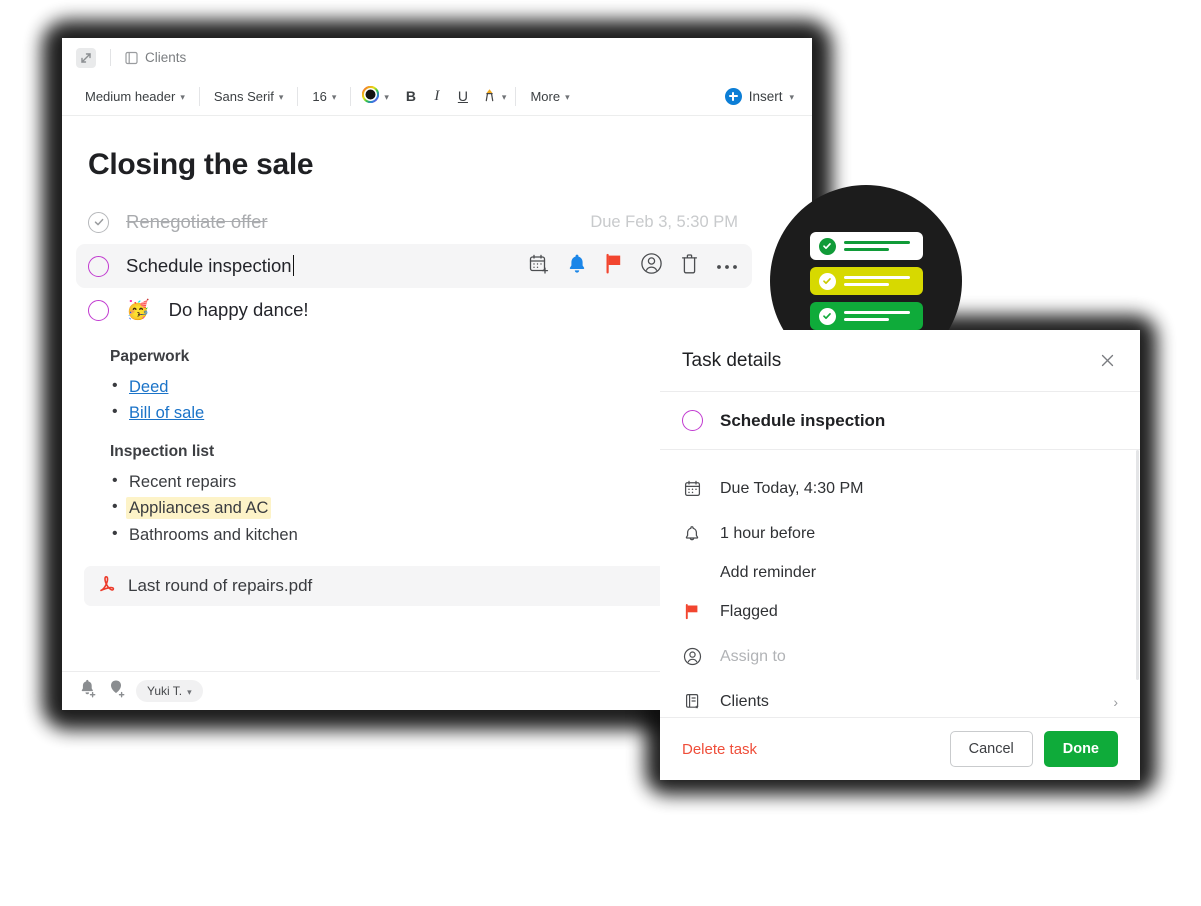 This screenshot has width=1201, height=906. What do you see at coordinates (87, 691) in the screenshot?
I see `bell-add-icon` at bounding box center [87, 691].